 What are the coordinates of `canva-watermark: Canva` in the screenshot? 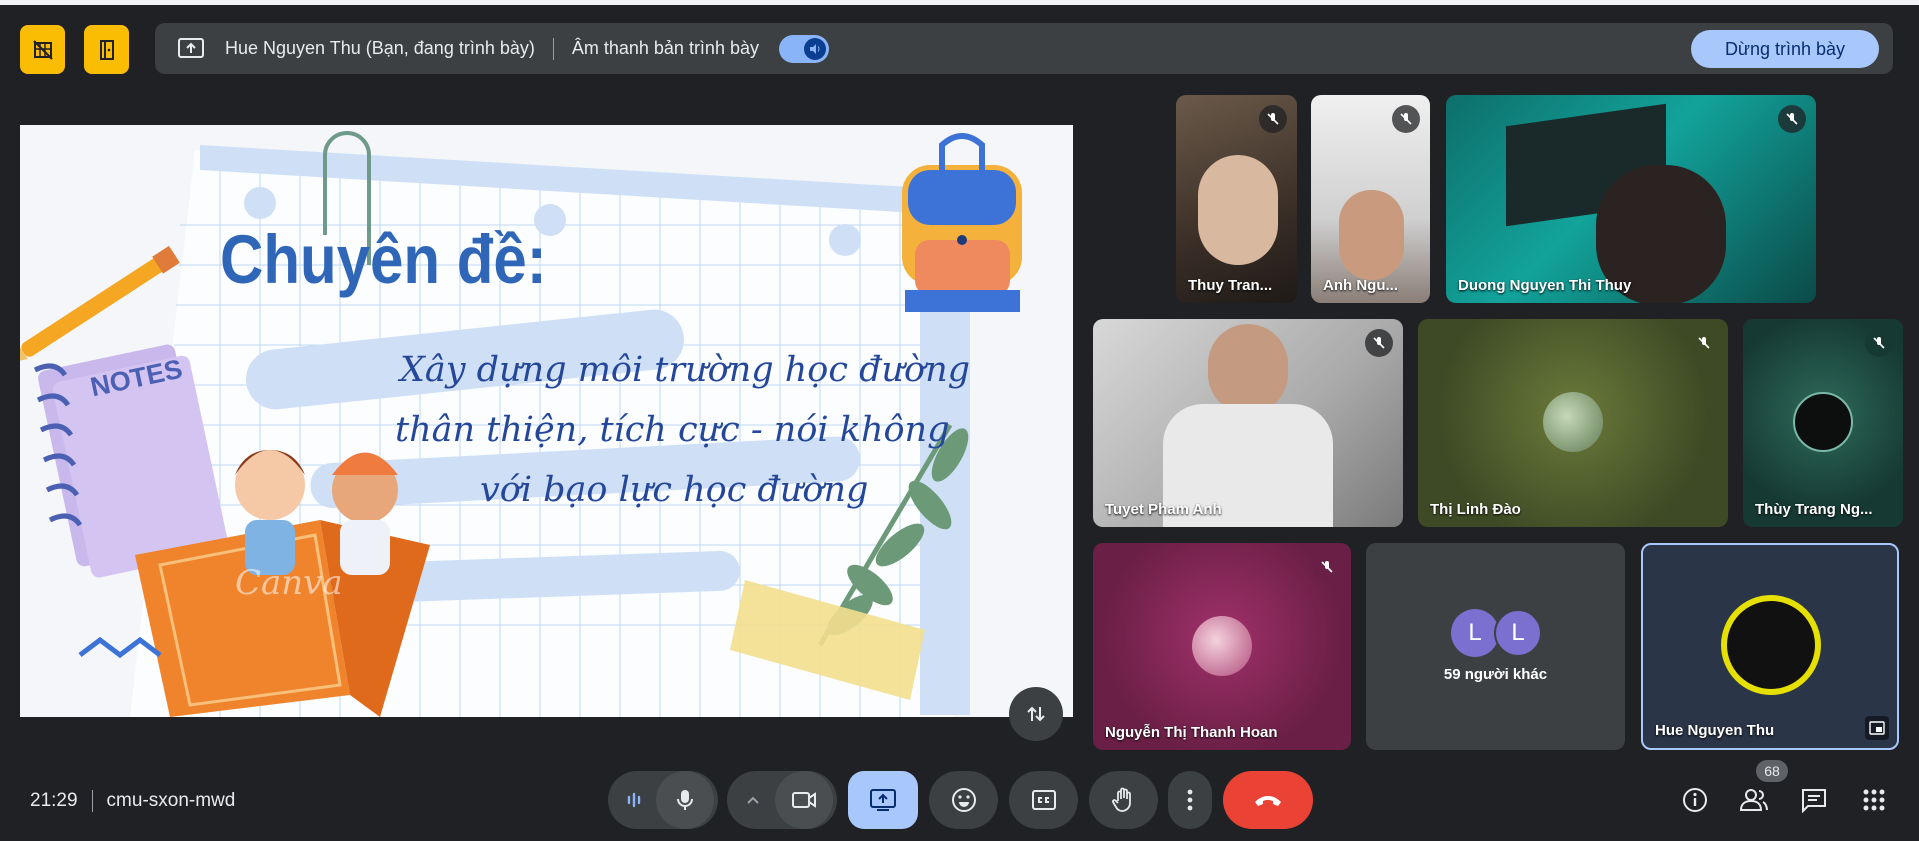 It's located at (289, 583).